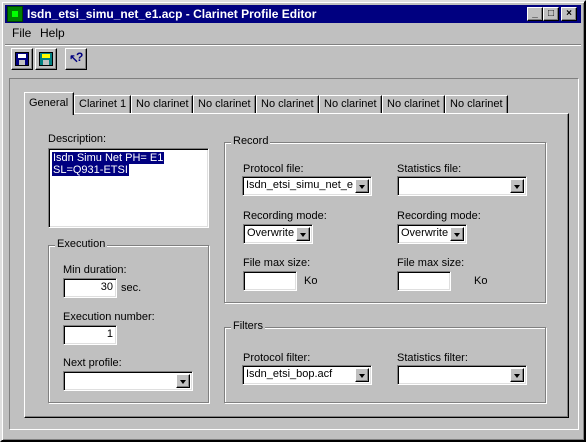  What do you see at coordinates (15, 14) in the screenshot?
I see `app-icon` at bounding box center [15, 14].